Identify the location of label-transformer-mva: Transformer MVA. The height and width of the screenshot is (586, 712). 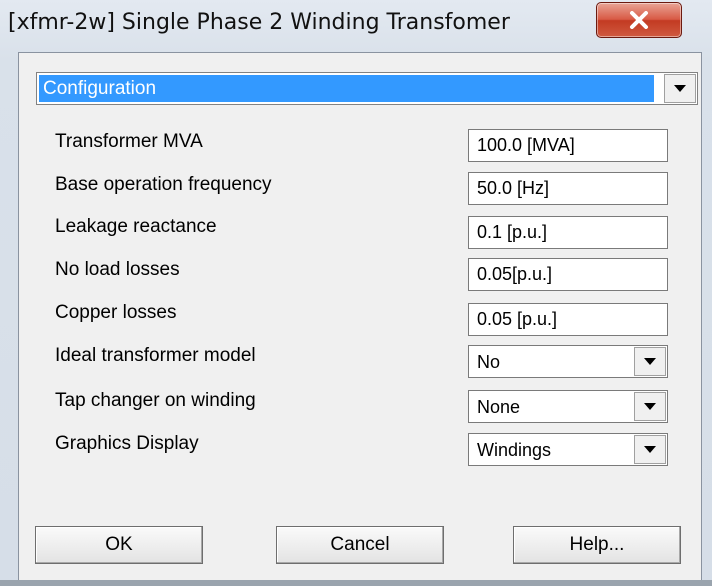
(129, 141).